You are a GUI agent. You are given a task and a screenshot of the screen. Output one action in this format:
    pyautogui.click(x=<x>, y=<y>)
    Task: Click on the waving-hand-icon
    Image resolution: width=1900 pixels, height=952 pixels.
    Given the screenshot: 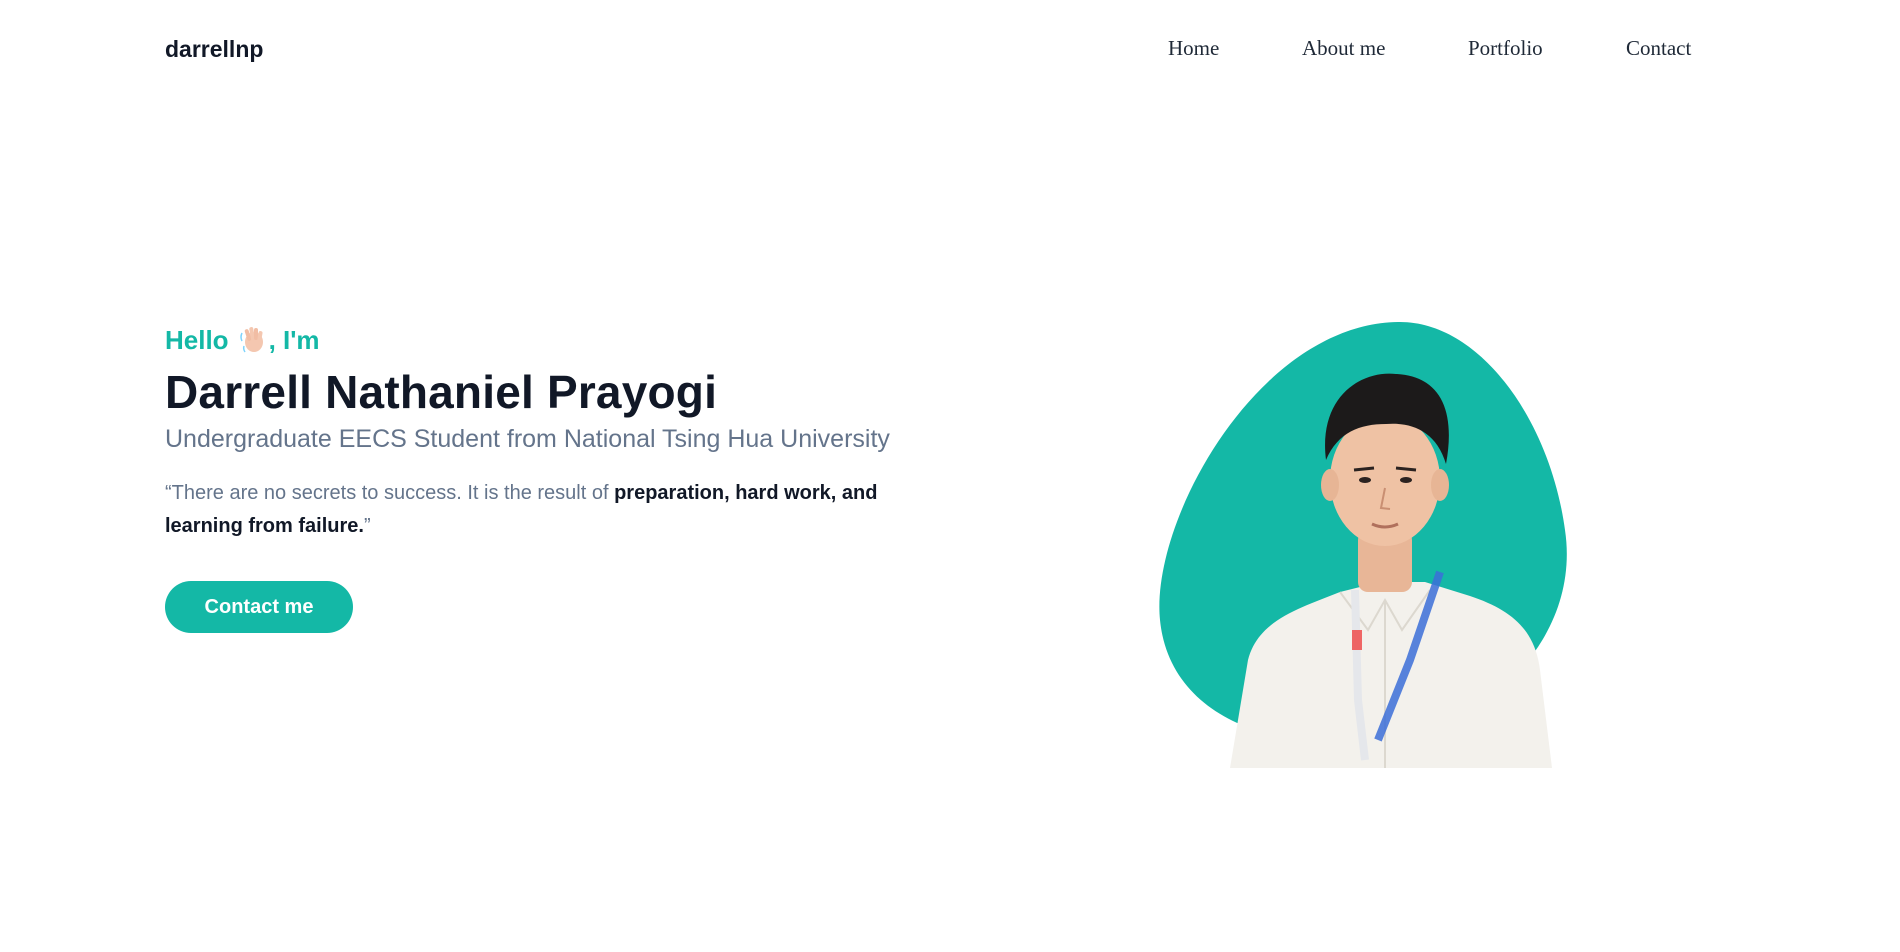 What is the action you would take?
    pyautogui.click(x=251, y=340)
    